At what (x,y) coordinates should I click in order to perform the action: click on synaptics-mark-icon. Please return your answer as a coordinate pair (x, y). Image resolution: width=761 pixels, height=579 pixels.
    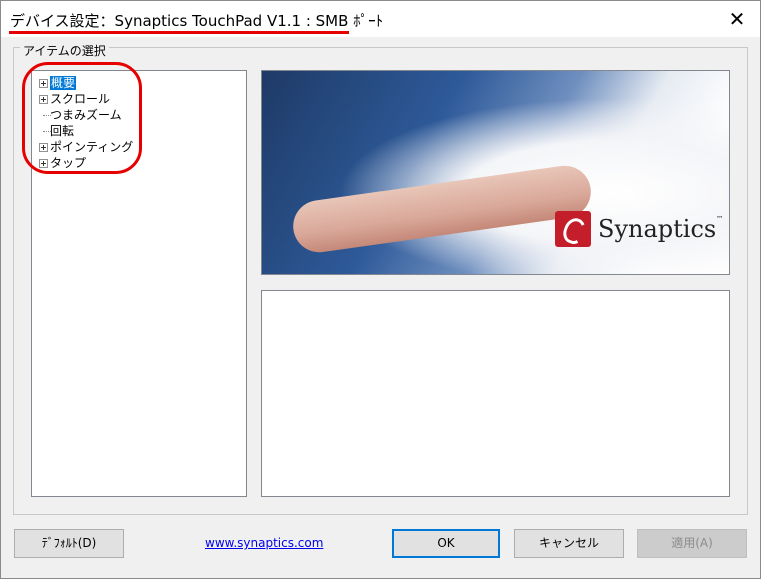
    Looking at the image, I should click on (573, 229).